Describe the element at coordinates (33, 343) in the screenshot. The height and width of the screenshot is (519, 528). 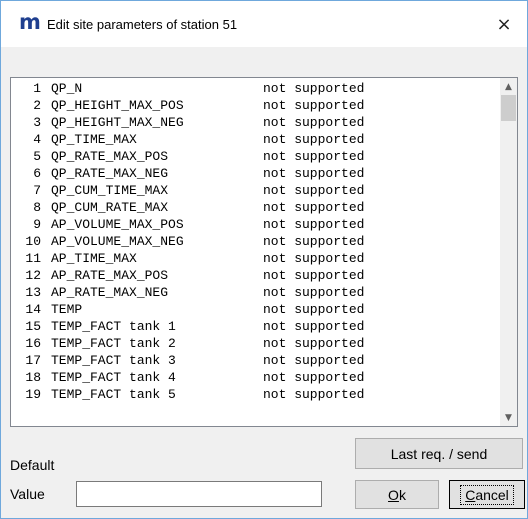
I see `param-number: 16` at that location.